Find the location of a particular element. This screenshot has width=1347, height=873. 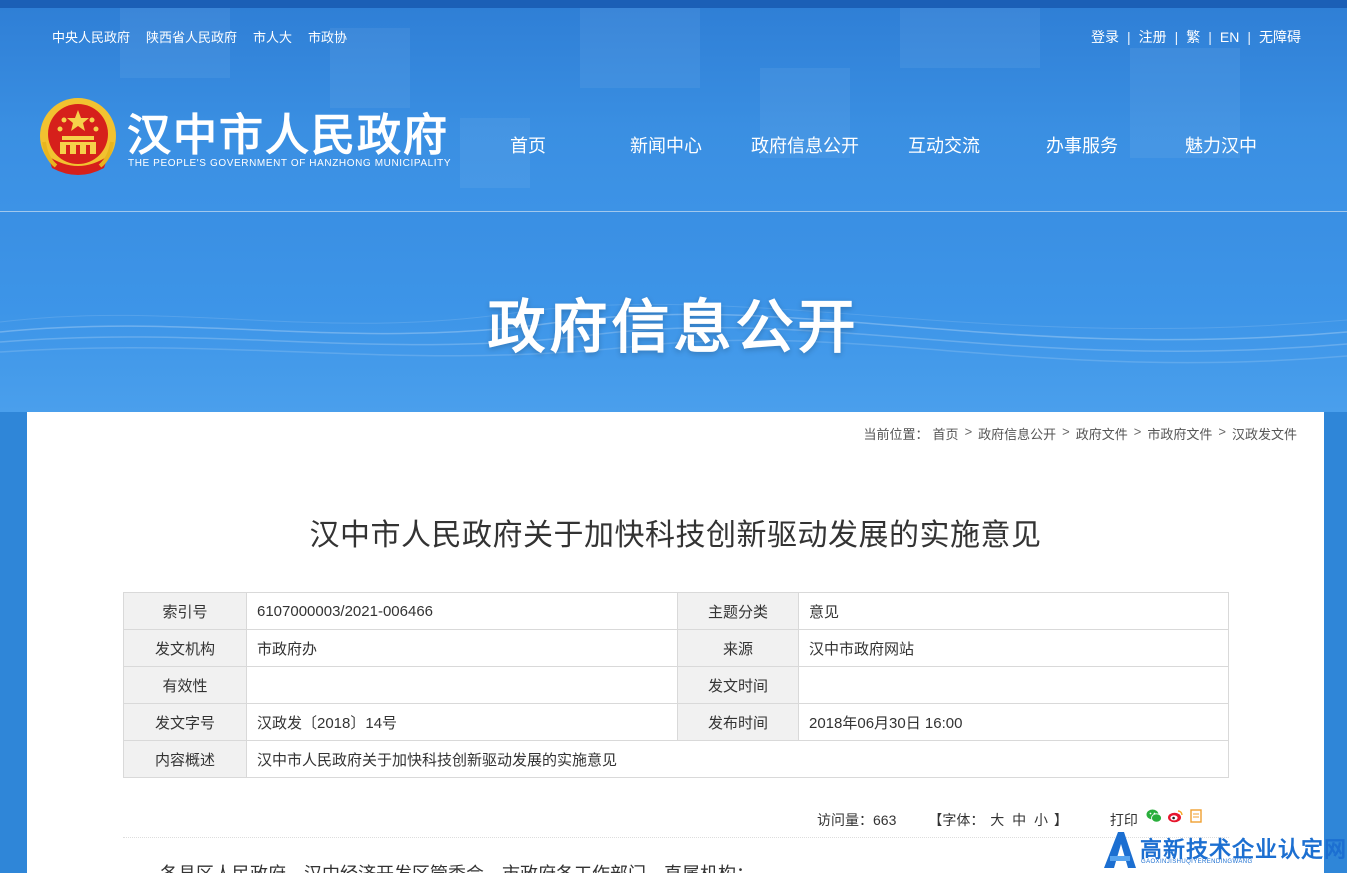

top-link-npc: 市人大 is located at coordinates (272, 36).